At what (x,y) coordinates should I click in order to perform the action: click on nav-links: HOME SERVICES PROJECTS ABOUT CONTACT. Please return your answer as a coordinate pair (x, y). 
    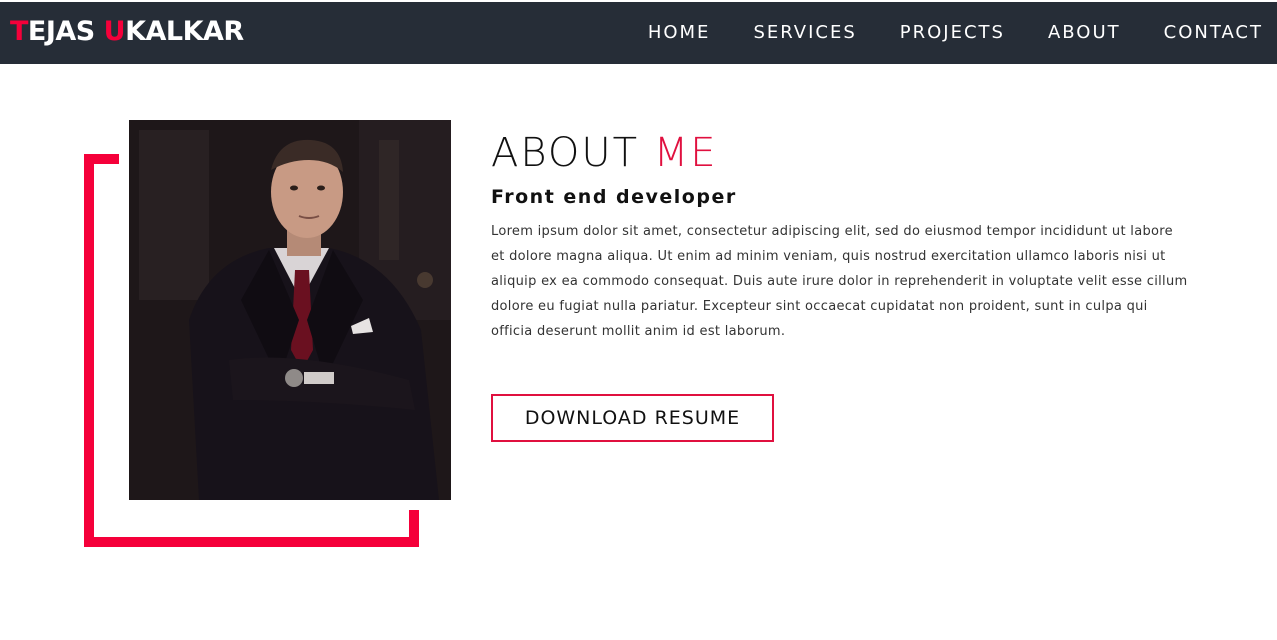
    Looking at the image, I should click on (955, 32).